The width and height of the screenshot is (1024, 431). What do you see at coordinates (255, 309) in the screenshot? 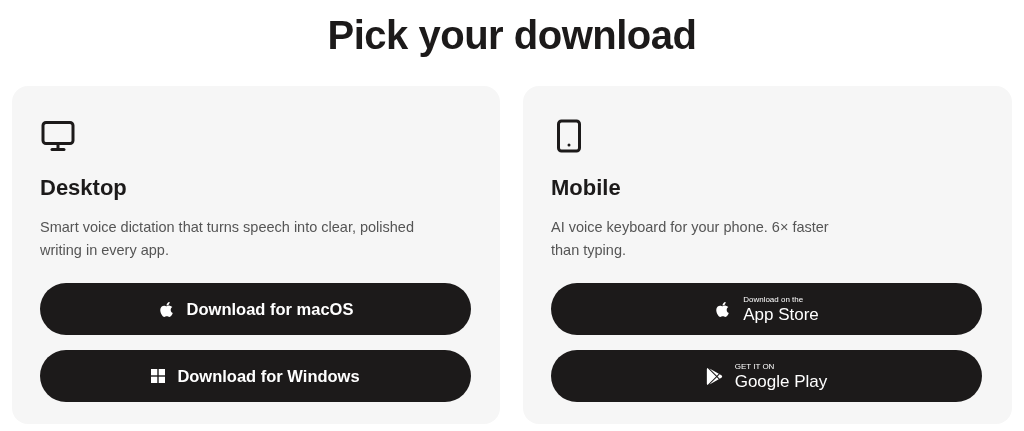
I see `download-button: Download for macOS` at bounding box center [255, 309].